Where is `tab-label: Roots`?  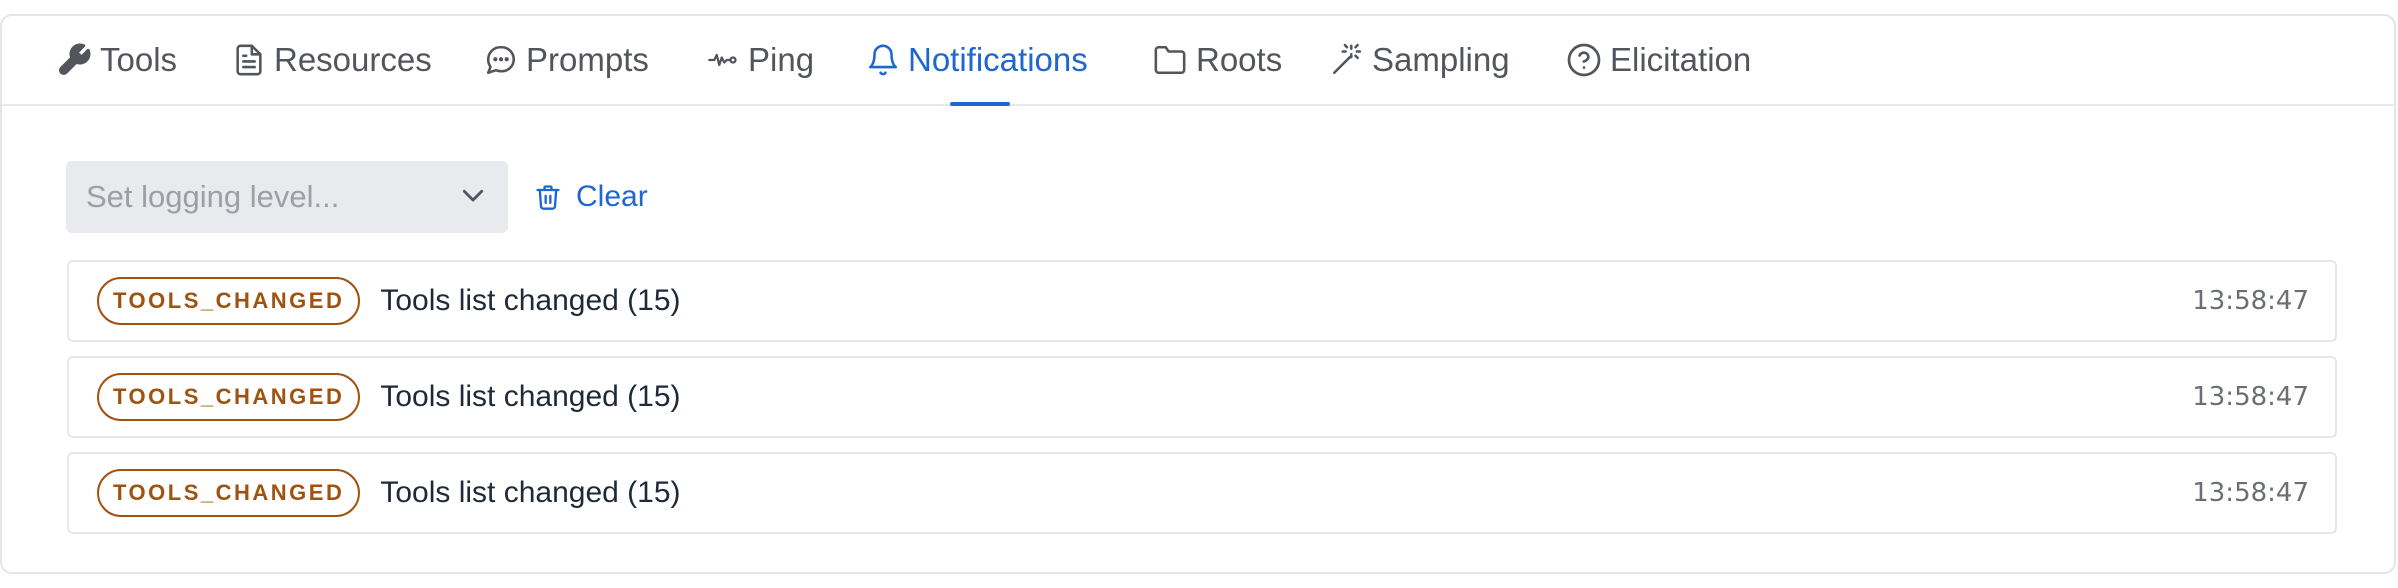
tab-label: Roots is located at coordinates (1239, 59).